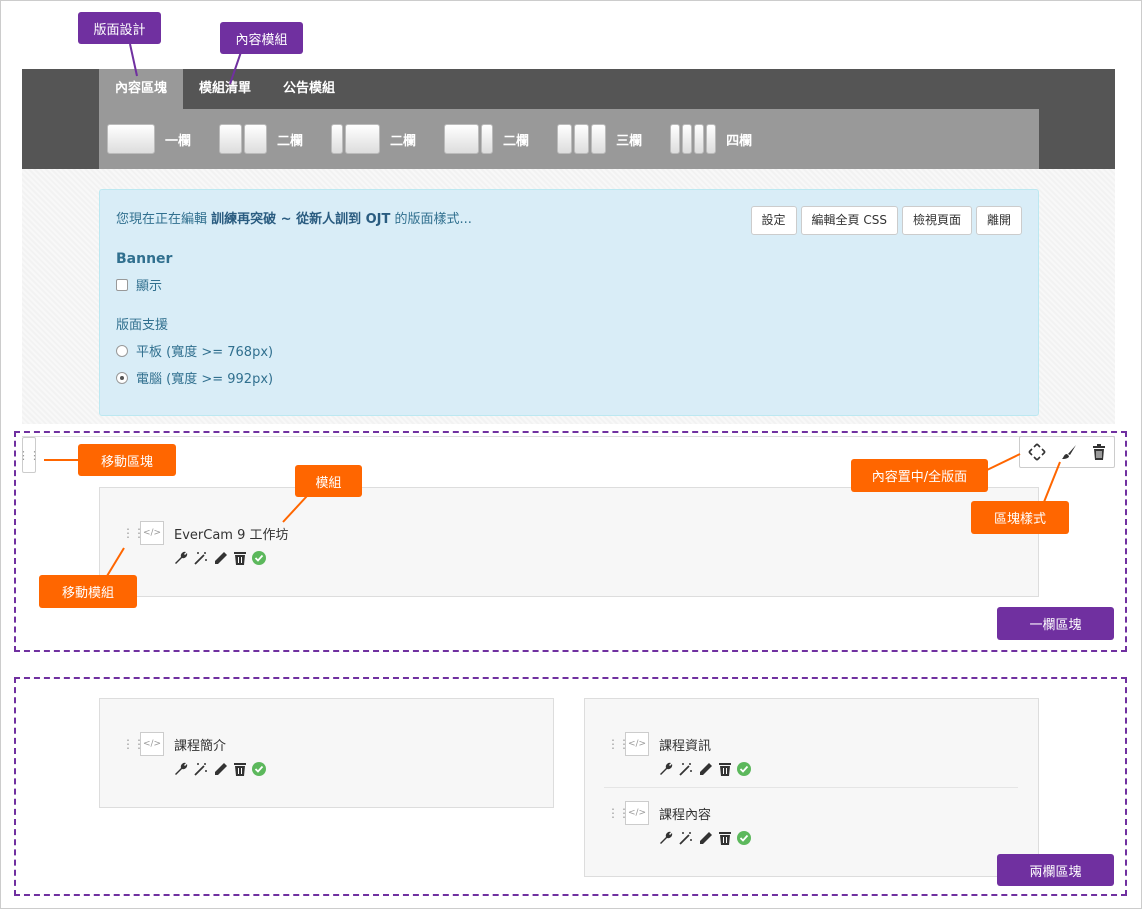 Image resolution: width=1142 pixels, height=909 pixels. Describe the element at coordinates (568, 436) in the screenshot. I see `block-divider` at that location.